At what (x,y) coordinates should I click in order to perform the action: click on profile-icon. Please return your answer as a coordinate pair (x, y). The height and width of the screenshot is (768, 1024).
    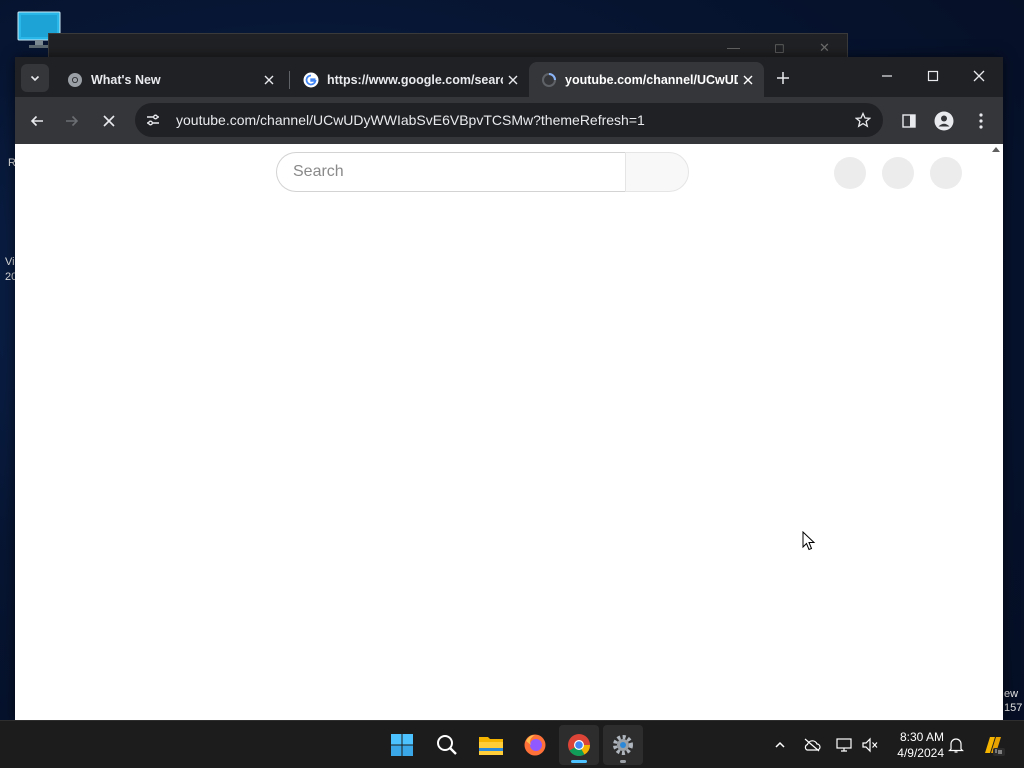
    Looking at the image, I should click on (944, 121).